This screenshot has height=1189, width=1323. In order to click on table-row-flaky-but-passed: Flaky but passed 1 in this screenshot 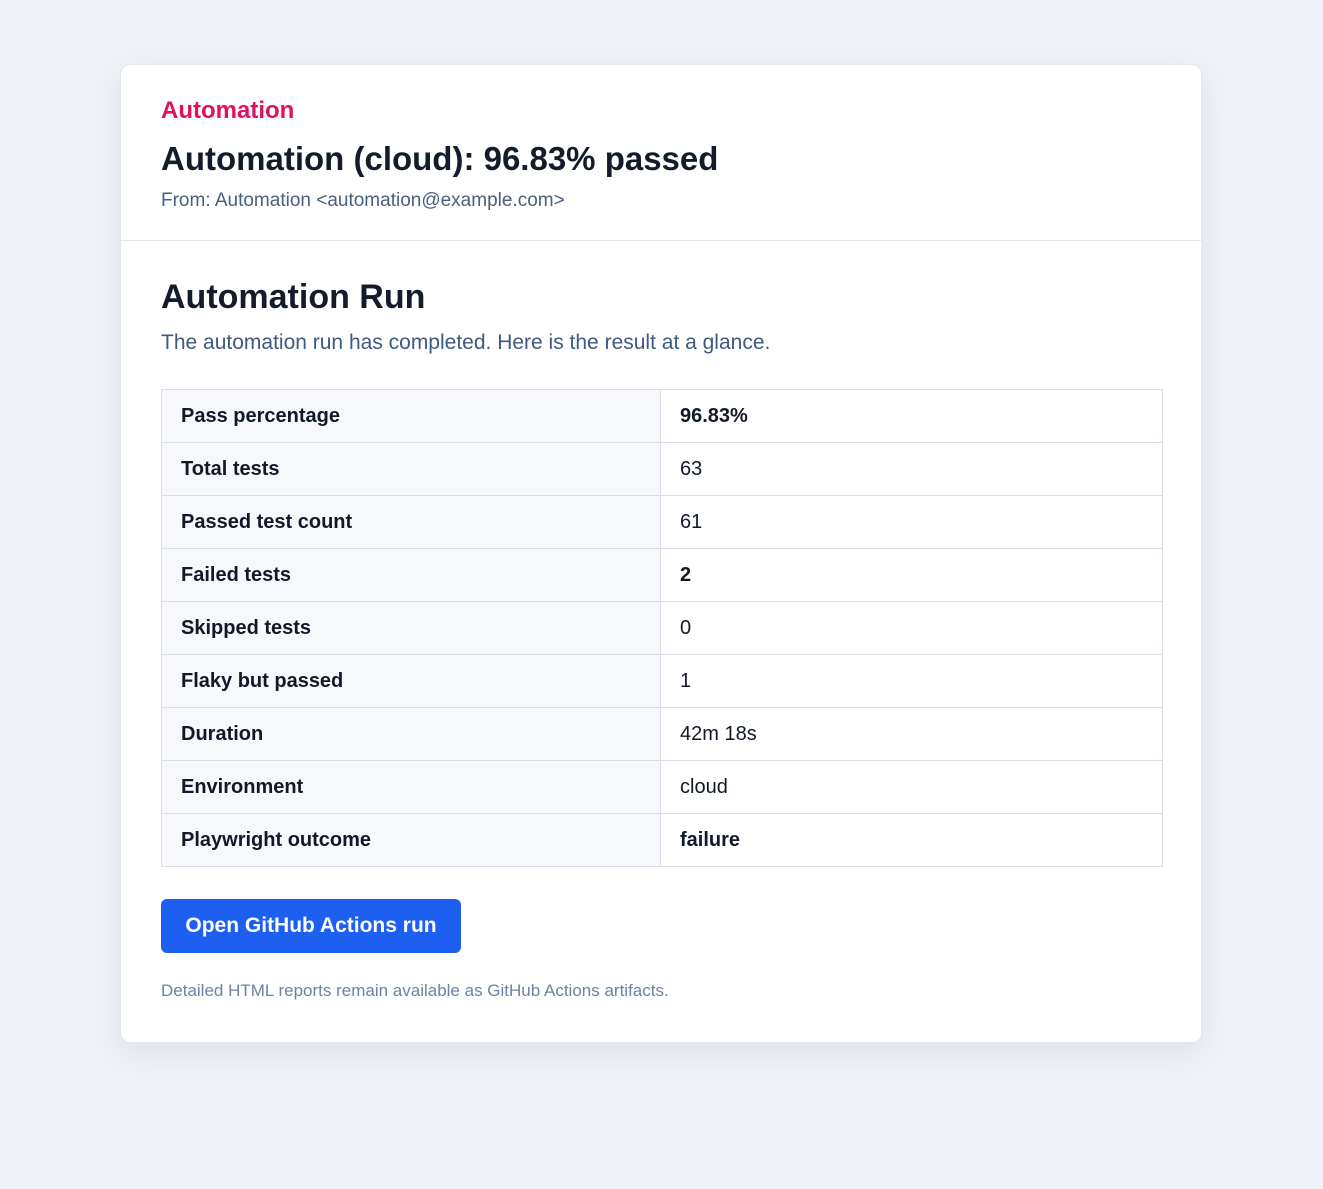, I will do `click(662, 681)`.